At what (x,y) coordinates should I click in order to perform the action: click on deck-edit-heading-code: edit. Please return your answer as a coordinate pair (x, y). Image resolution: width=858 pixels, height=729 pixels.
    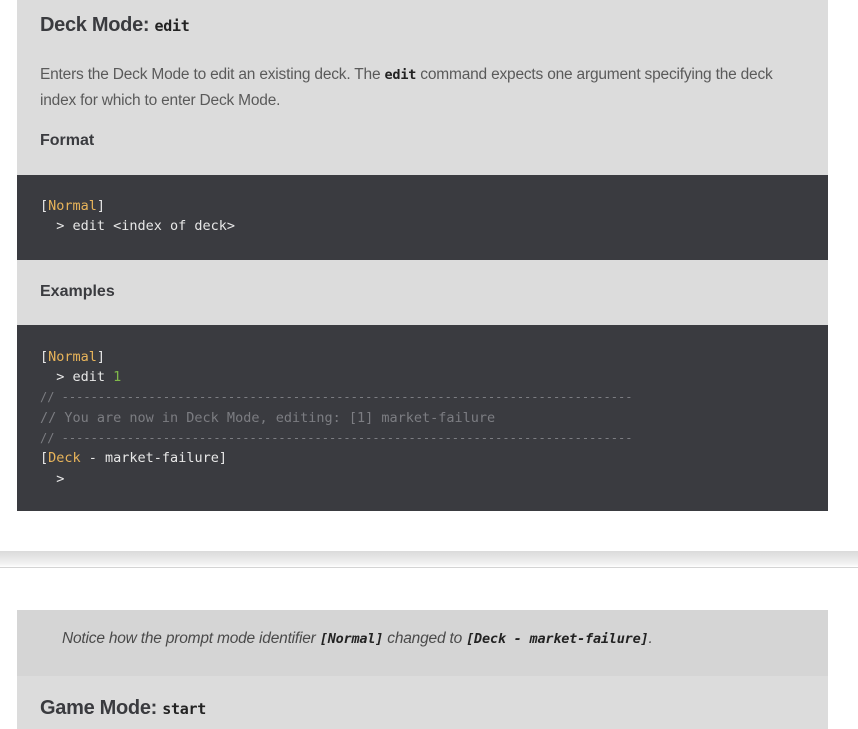
    Looking at the image, I should click on (172, 26).